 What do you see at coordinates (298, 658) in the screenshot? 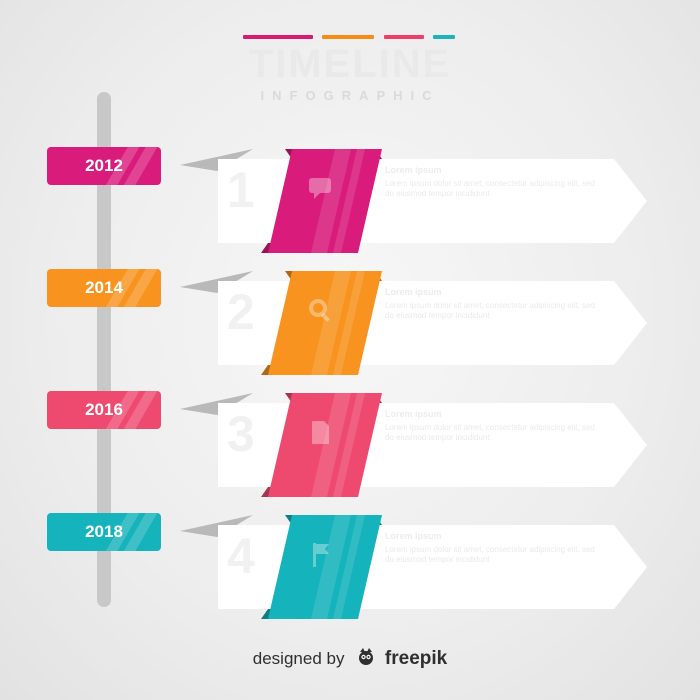
I see `footer-prefix: designed by` at bounding box center [298, 658].